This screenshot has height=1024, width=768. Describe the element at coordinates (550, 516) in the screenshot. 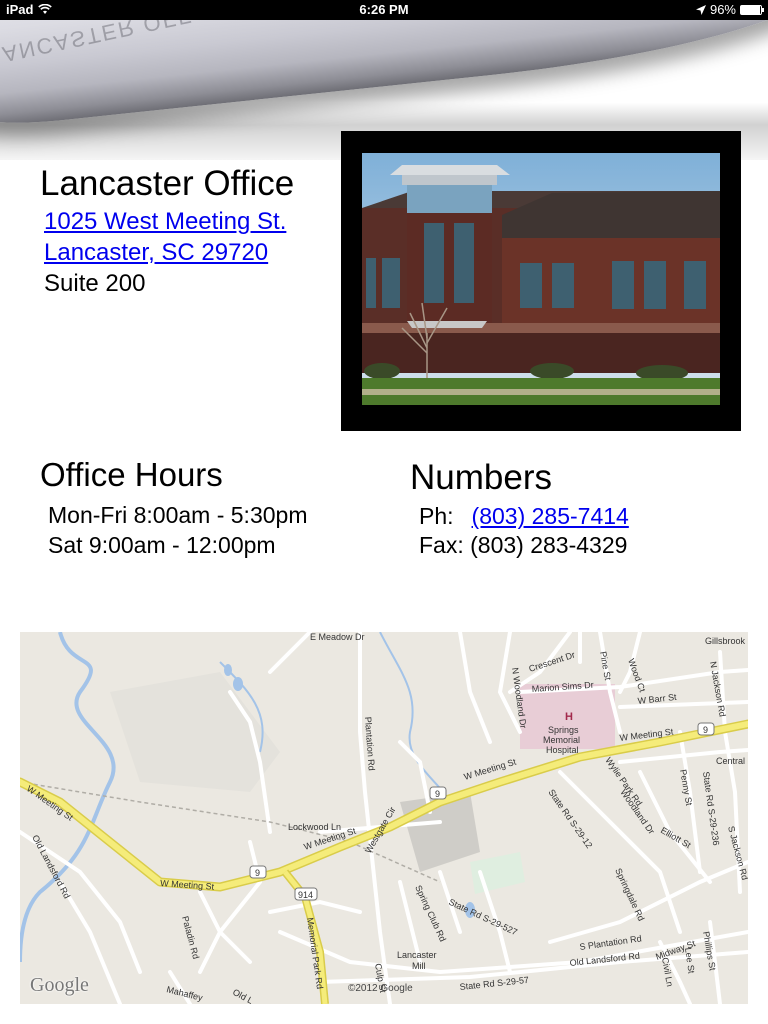

I see `phone-link: (803) 285-7414` at that location.